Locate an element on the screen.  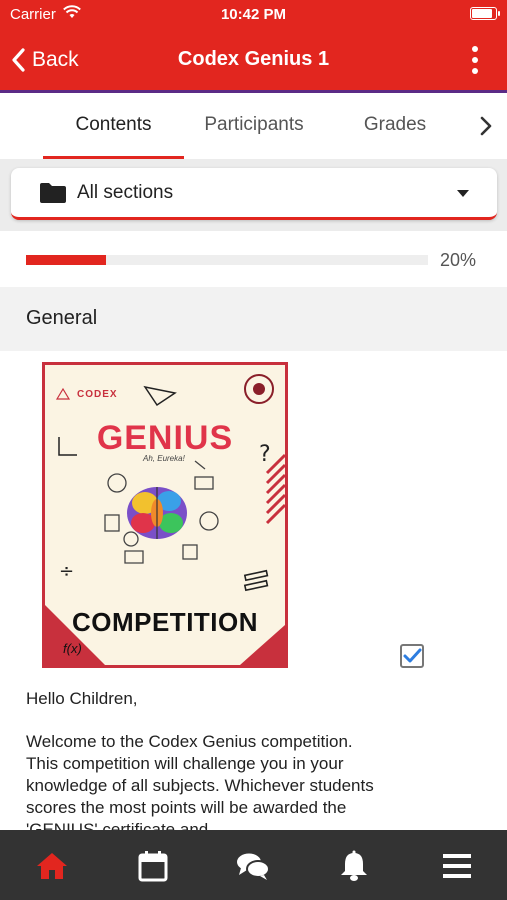
poster-footer: COMPETITION is located at coordinates (165, 622).